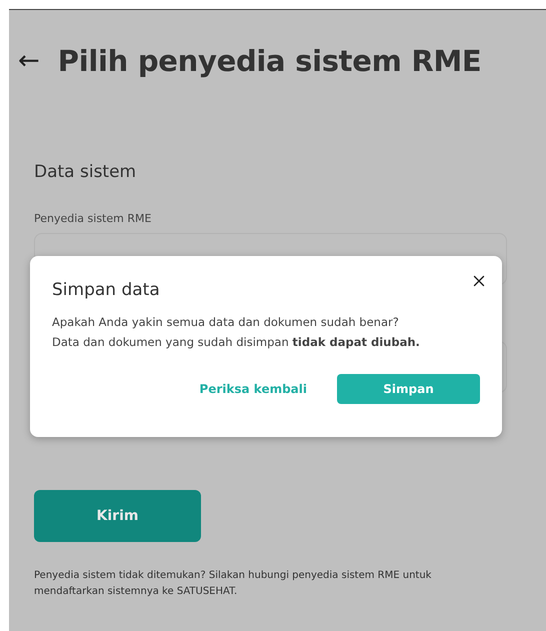 Image resolution: width=546 pixels, height=631 pixels. Describe the element at coordinates (106, 290) in the screenshot. I see `dialog-title: Simpan data` at that location.